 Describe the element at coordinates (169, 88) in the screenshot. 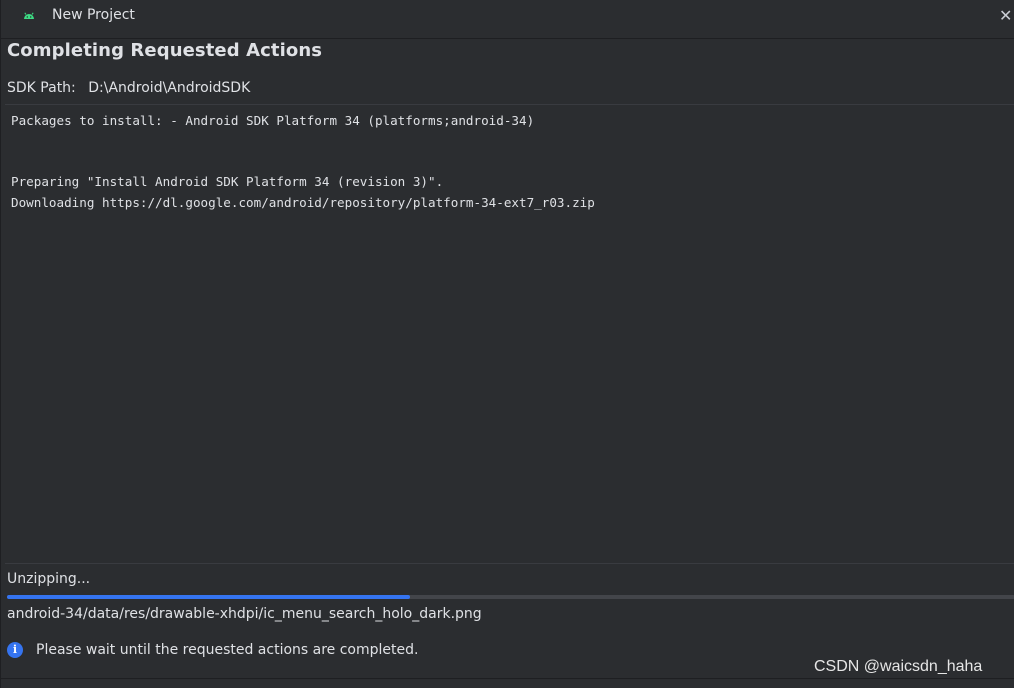

I see `sdk-path-value: D:\Android\AndroidSDK` at that location.